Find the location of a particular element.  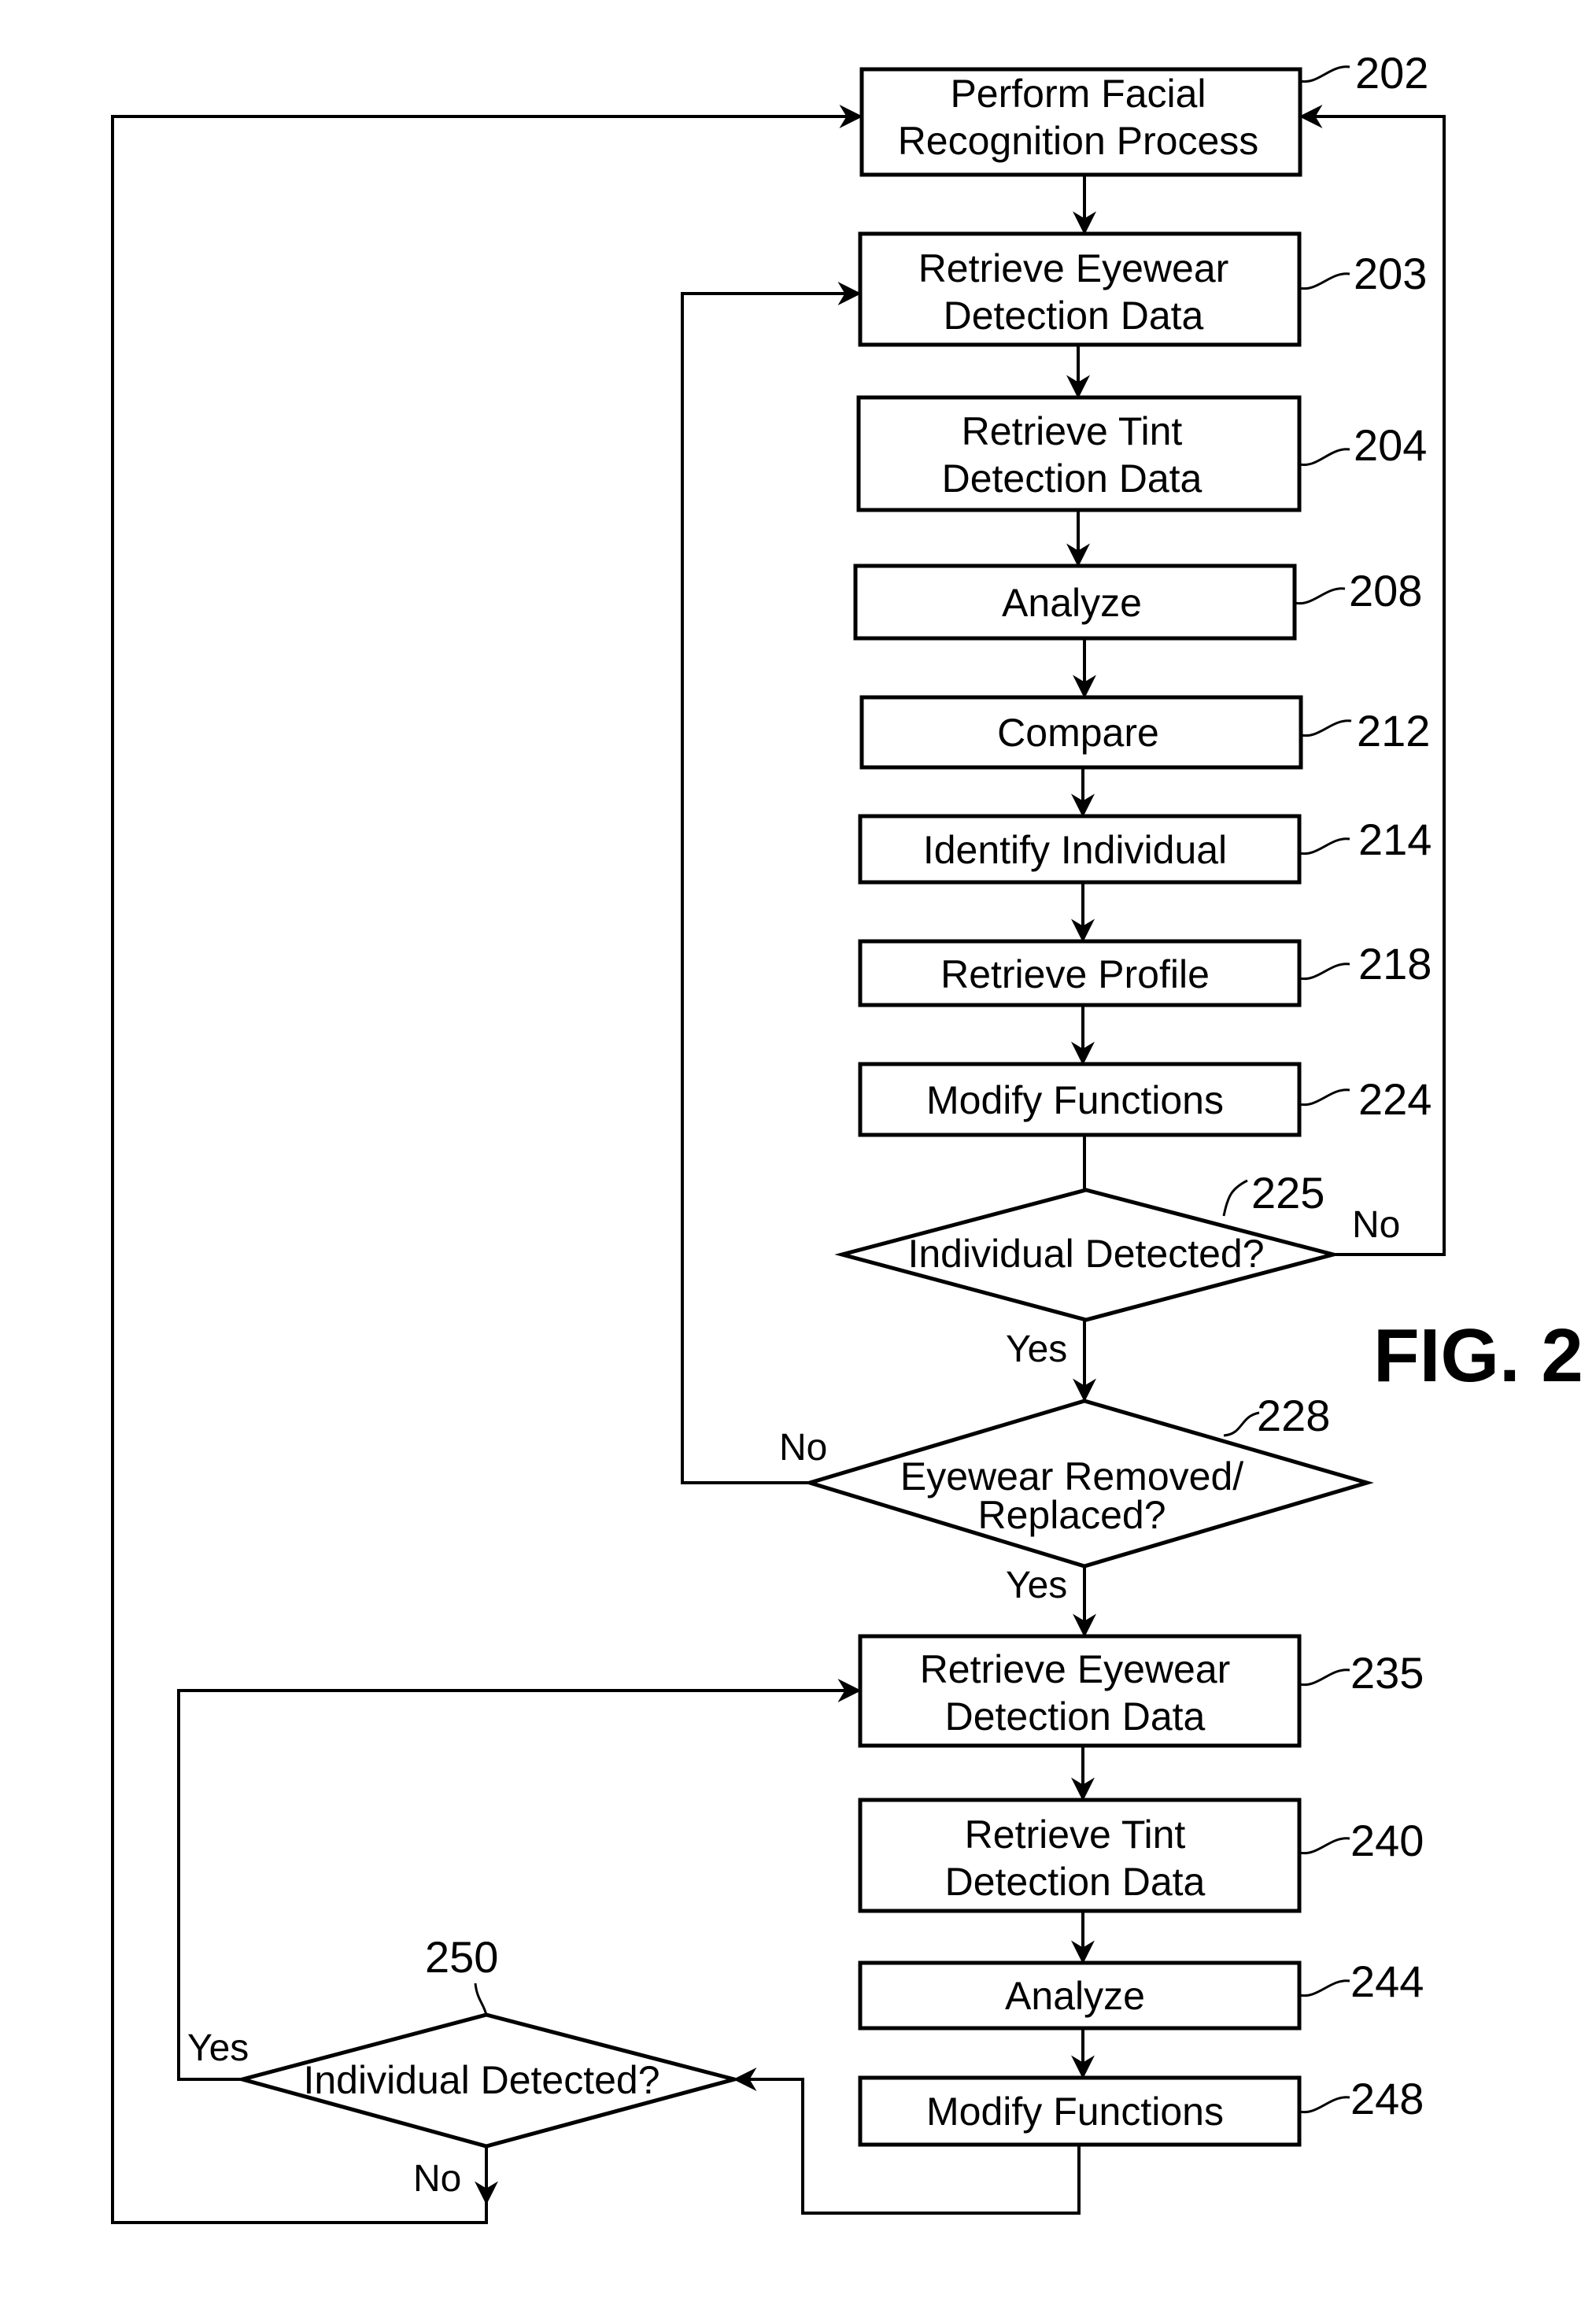

process-box-248: Modify Functions is located at coordinates (1080, 2111).